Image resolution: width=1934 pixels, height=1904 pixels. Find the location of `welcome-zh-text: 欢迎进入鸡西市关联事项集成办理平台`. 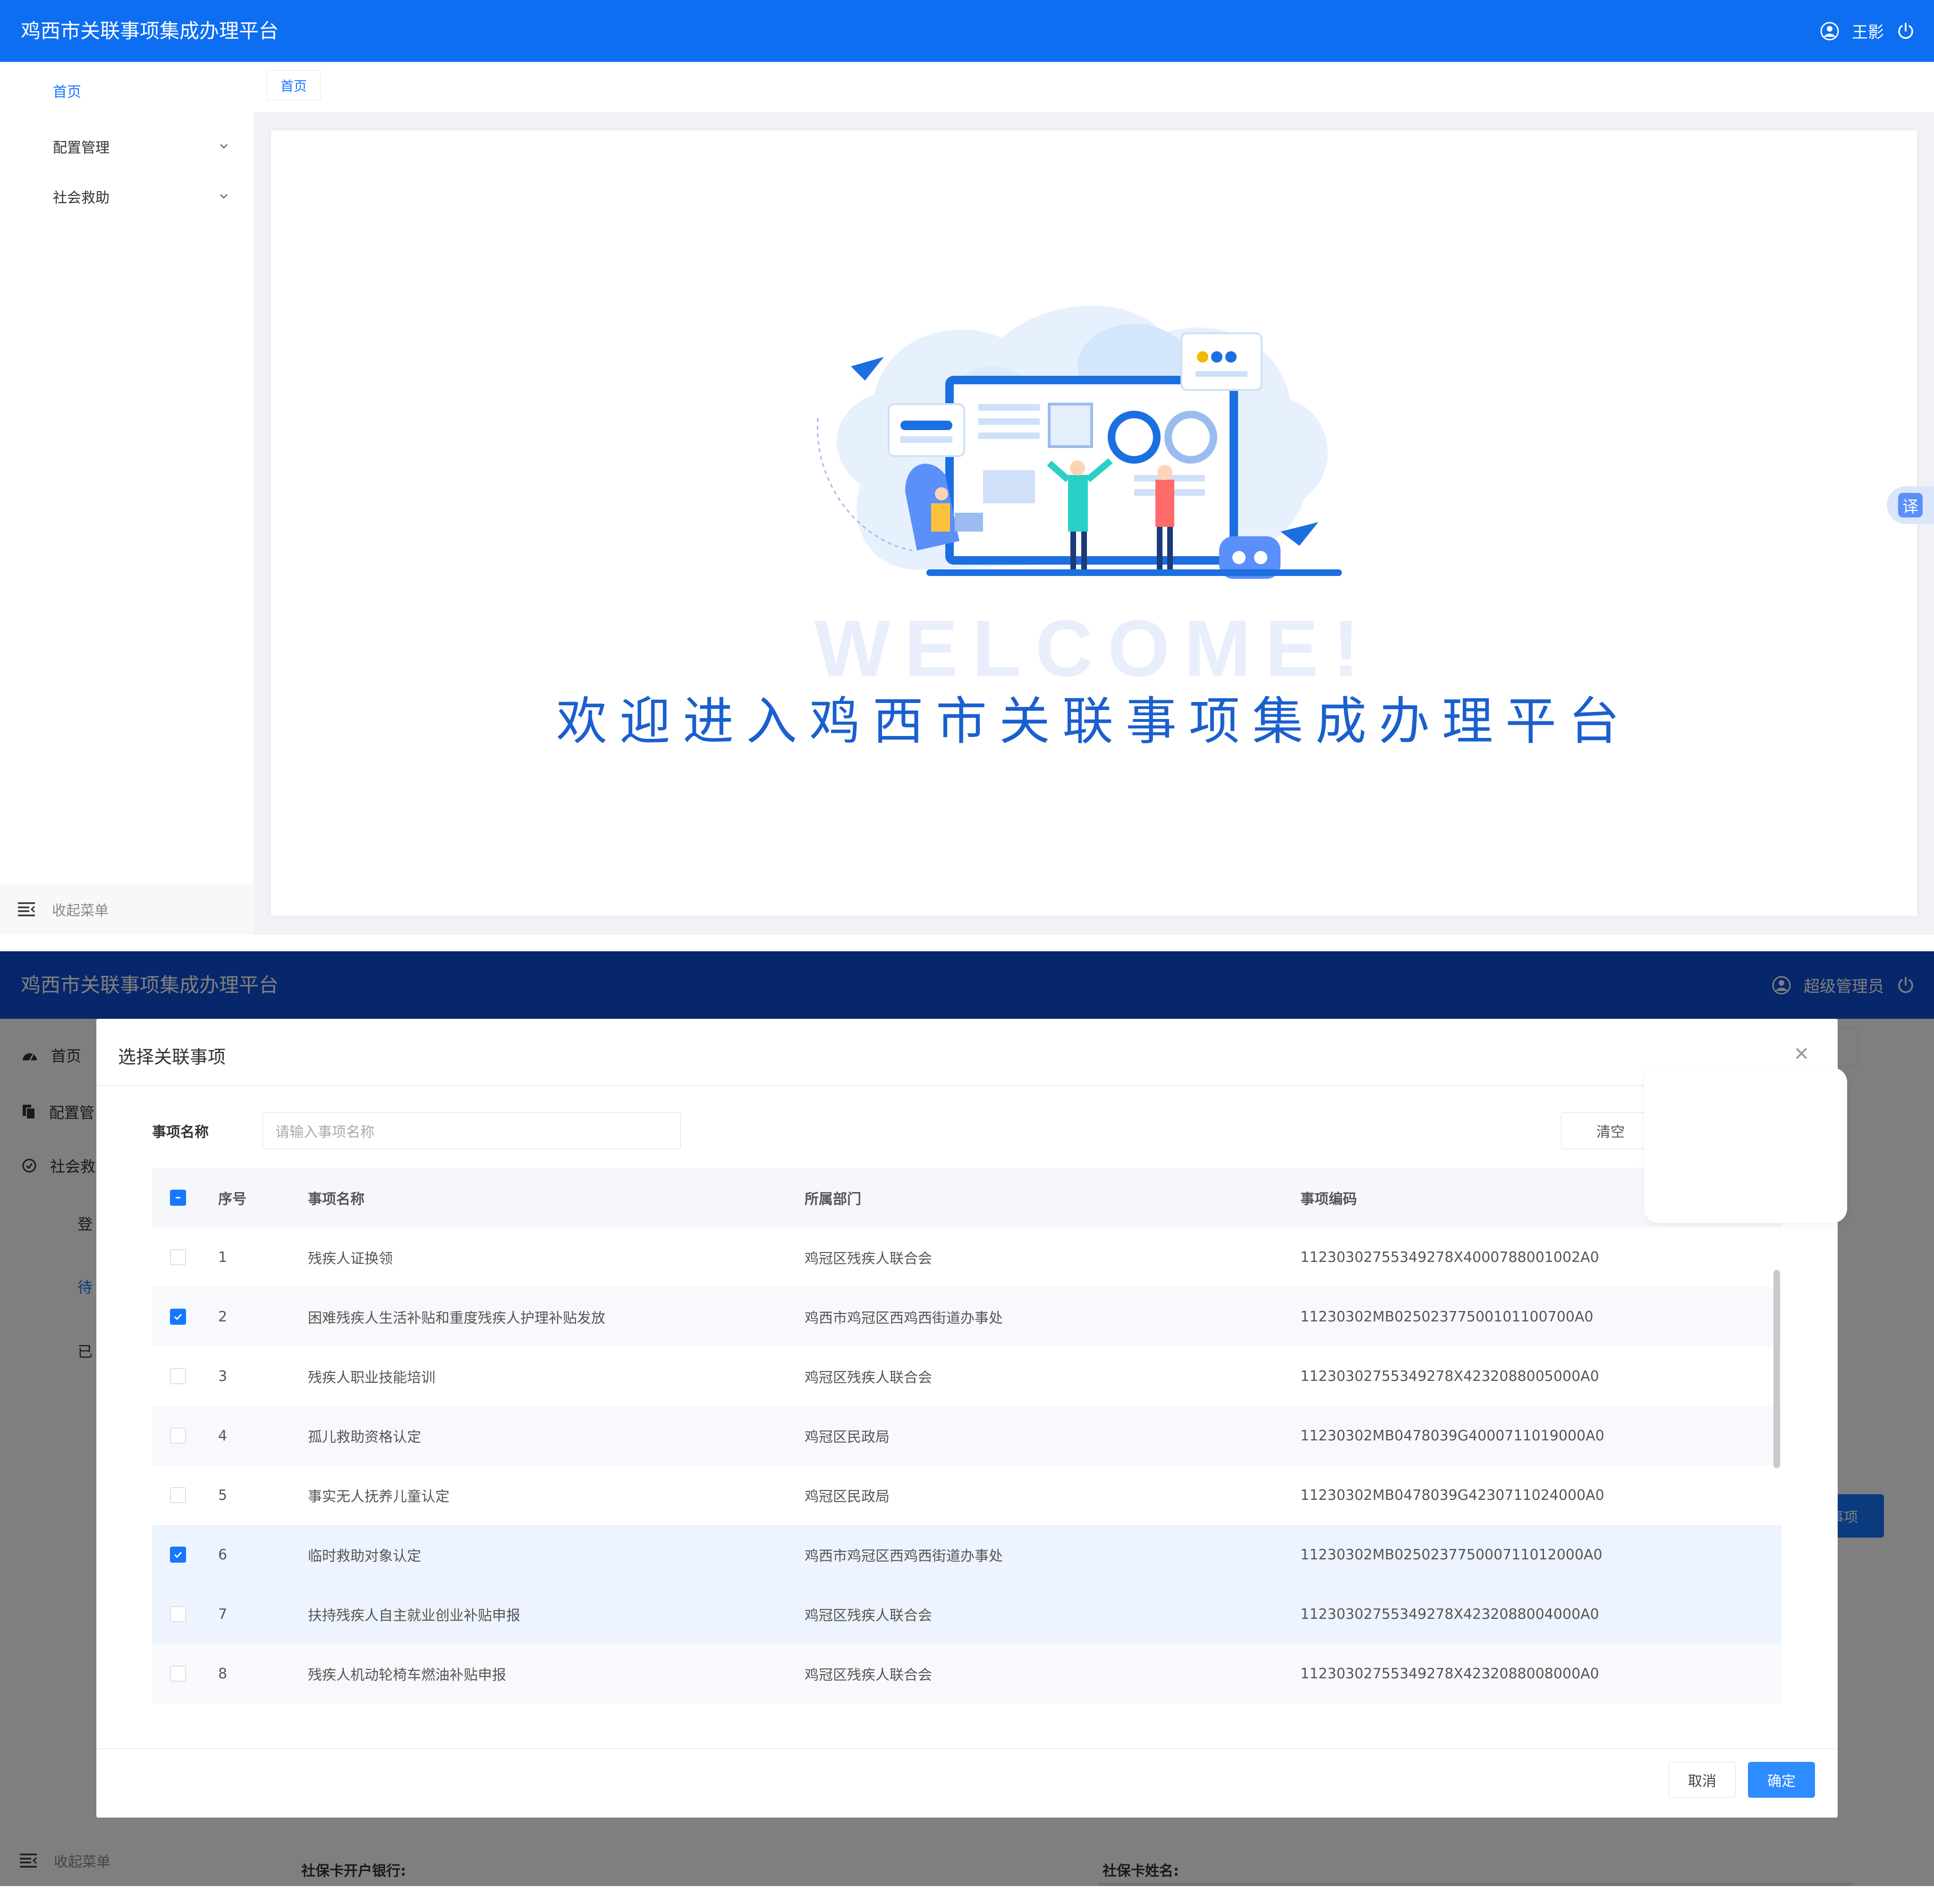

welcome-zh-text: 欢迎进入鸡西市关联事项集成办理平台 is located at coordinates (1094, 721).